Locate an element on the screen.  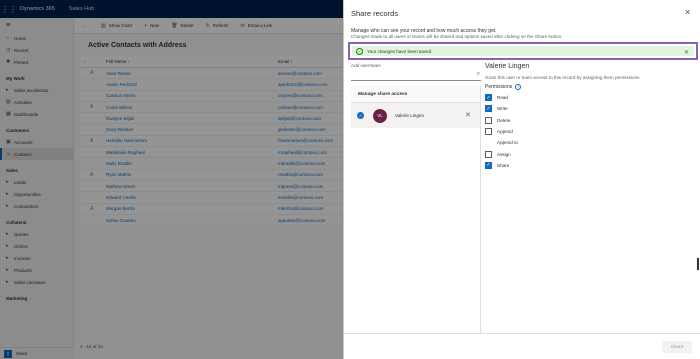
permission-read: ✓ Read is located at coordinates (590, 97).